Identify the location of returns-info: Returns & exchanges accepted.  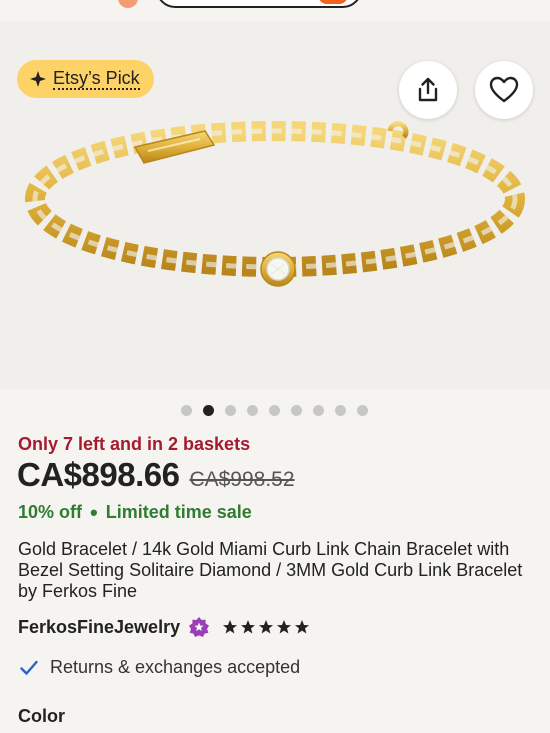
(160, 667).